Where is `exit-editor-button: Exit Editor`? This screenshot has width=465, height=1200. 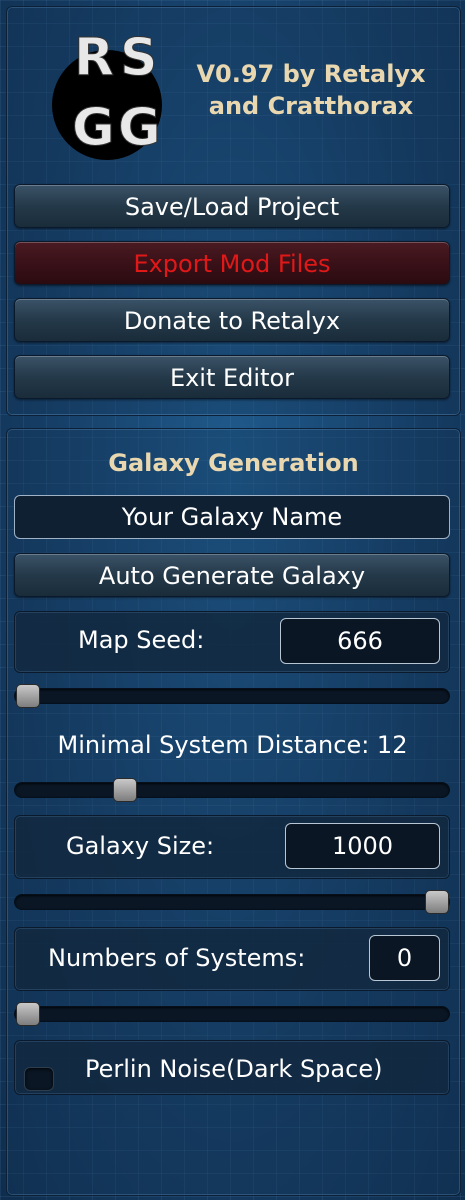 exit-editor-button: Exit Editor is located at coordinates (232, 377).